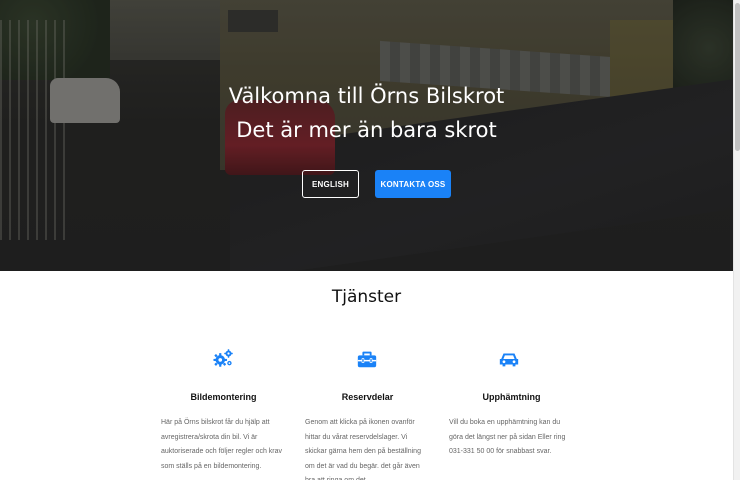  Describe the element at coordinates (330, 184) in the screenshot. I see `english-button: ENGLISH` at that location.